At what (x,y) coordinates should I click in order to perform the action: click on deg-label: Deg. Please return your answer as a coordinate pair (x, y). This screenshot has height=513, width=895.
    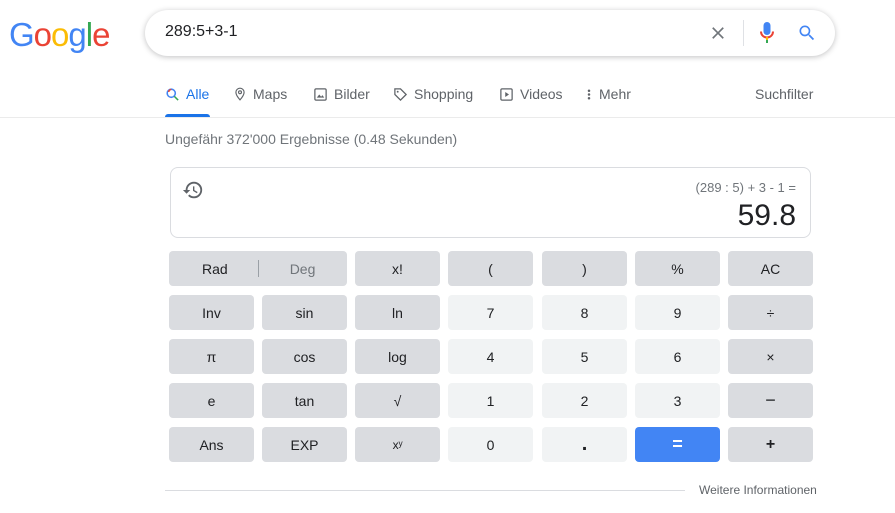
    Looking at the image, I should click on (302, 268).